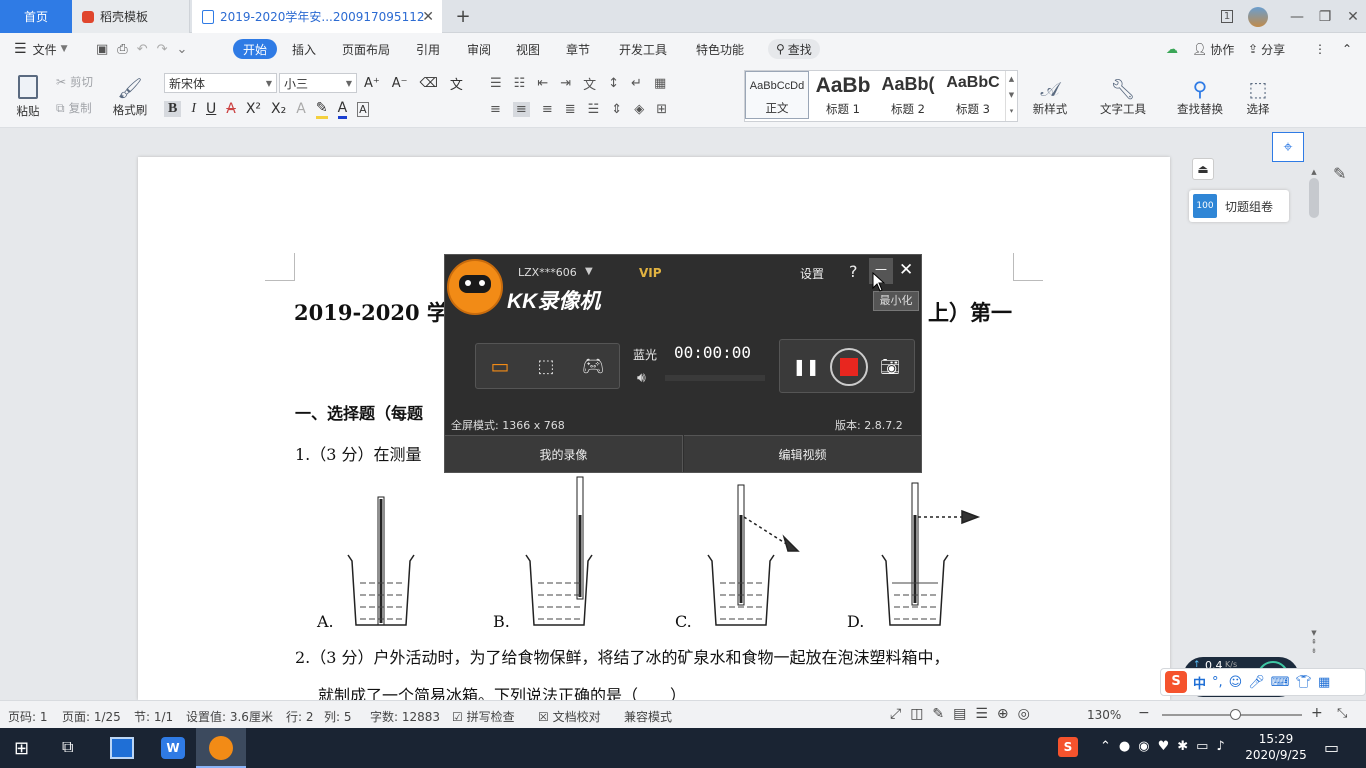 This screenshot has width=1366, height=768. I want to click on pen-icon: ✎, so click(1339, 173).